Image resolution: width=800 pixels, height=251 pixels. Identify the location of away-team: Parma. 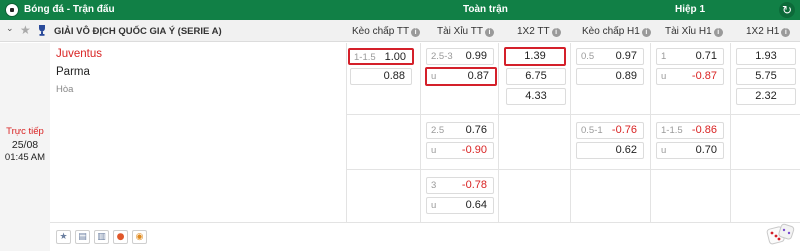
(73, 72).